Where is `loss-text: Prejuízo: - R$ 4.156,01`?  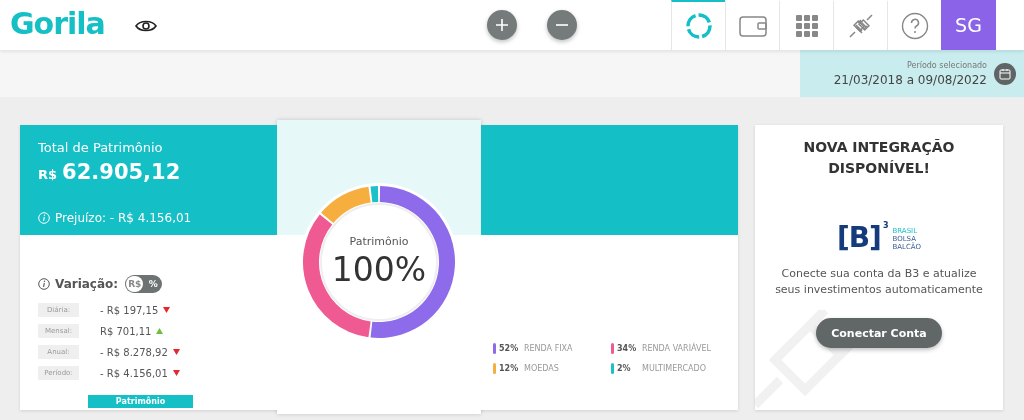 loss-text: Prejuízo: - R$ 4.156,01 is located at coordinates (123, 218).